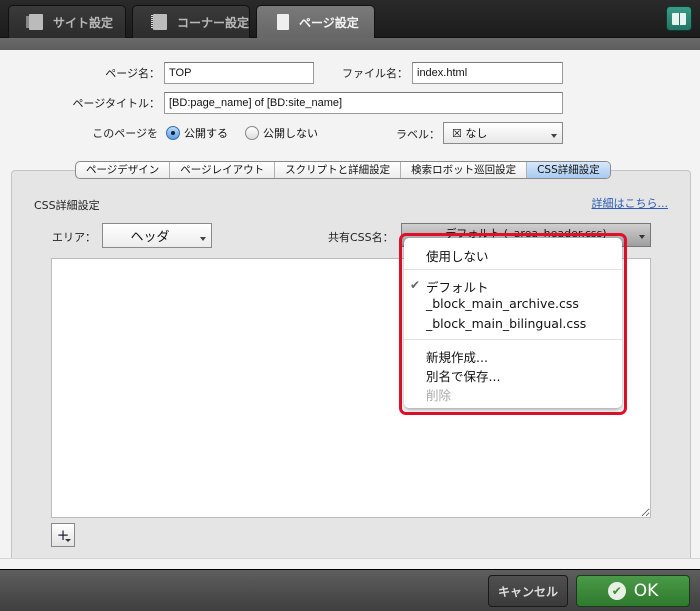 Image resolution: width=700 pixels, height=611 pixels. Describe the element at coordinates (646, 591) in the screenshot. I see `ok-label: OK` at that location.